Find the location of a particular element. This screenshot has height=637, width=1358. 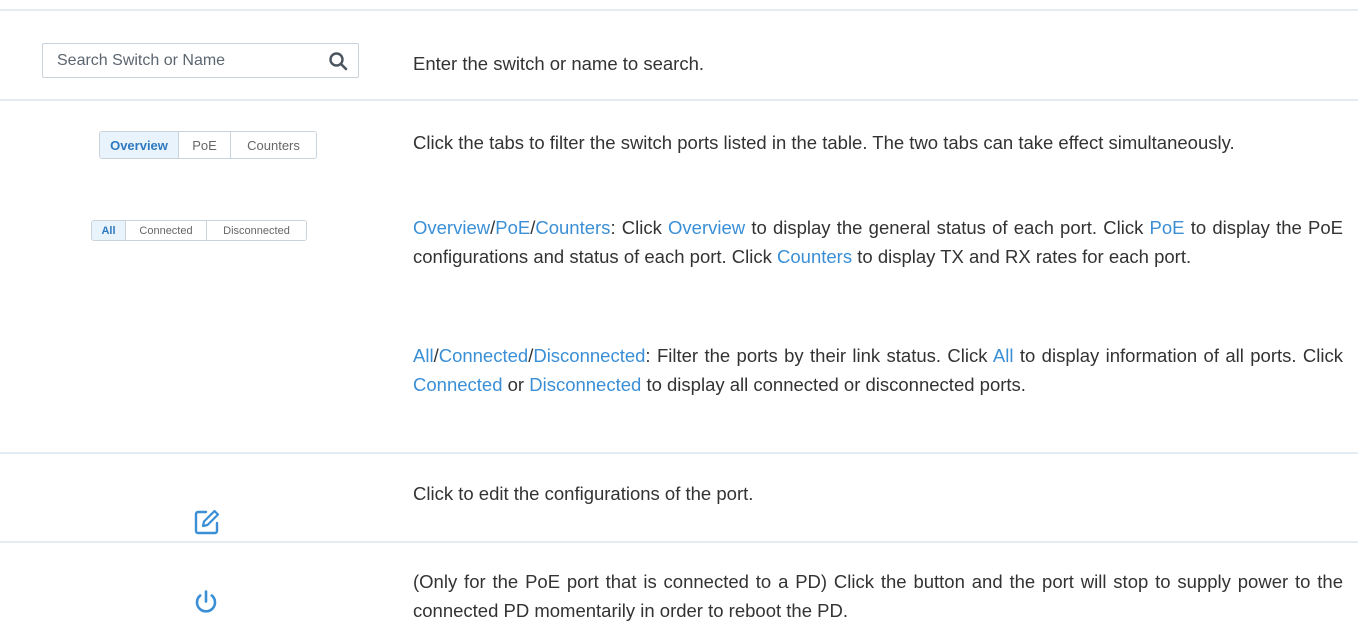

table-top-rule is located at coordinates (679, 10).